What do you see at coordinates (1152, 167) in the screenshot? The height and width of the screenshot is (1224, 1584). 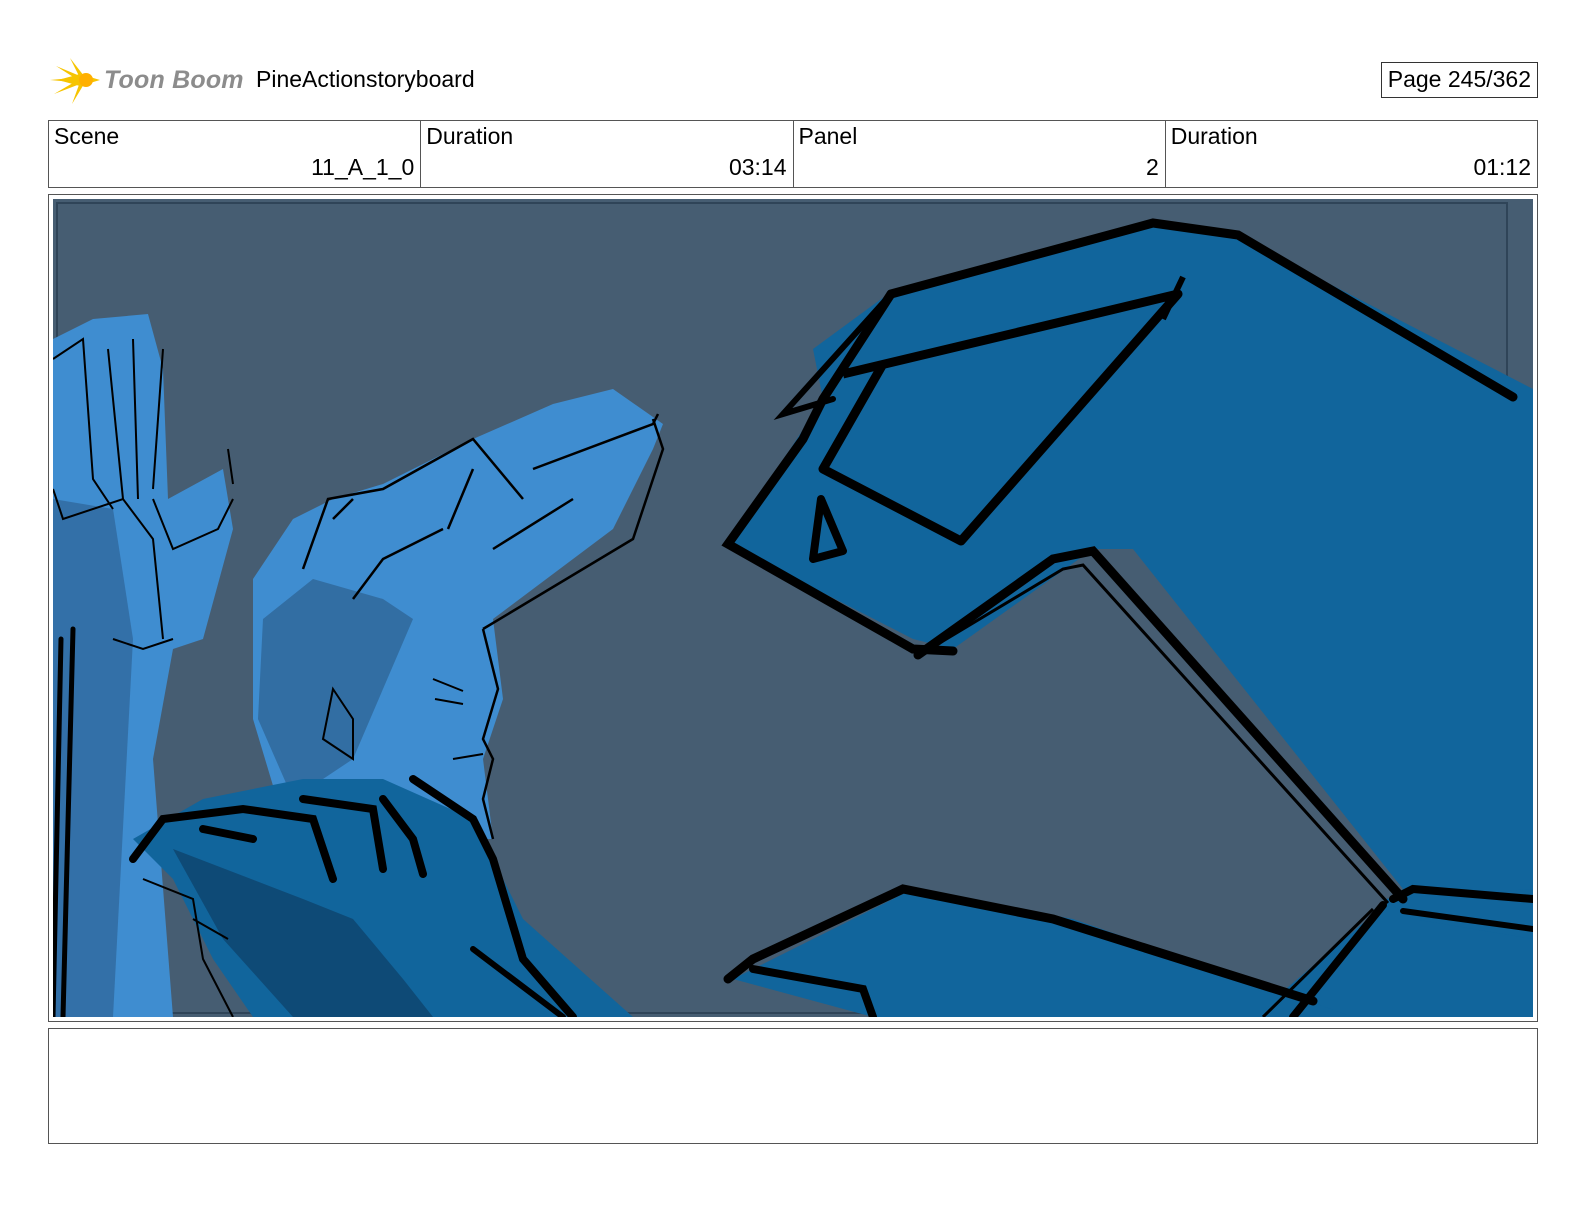 I see `panel-value: 2` at bounding box center [1152, 167].